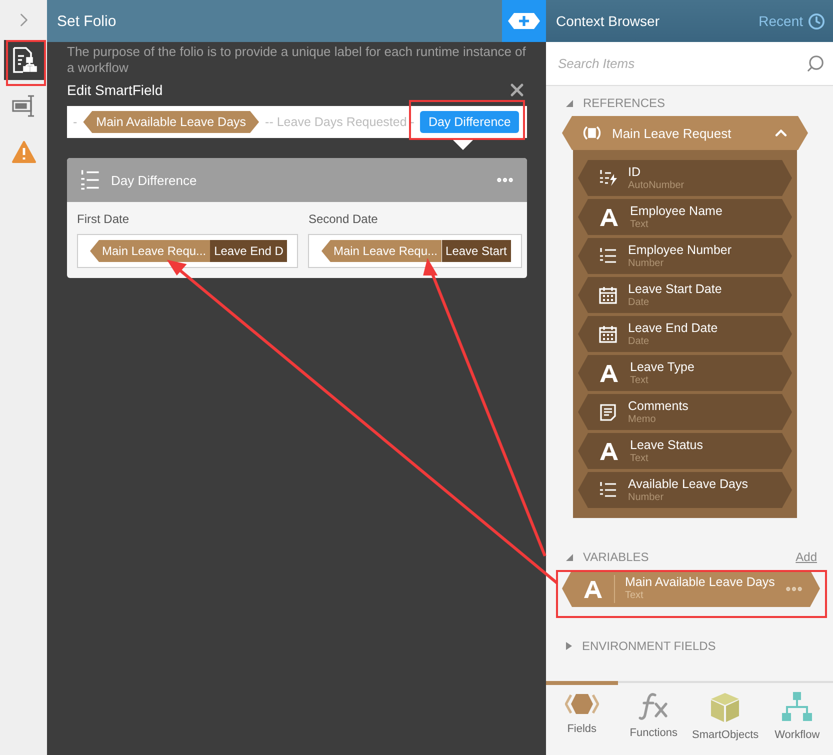 The width and height of the screenshot is (833, 755). I want to click on warning-icon, so click(24, 152).